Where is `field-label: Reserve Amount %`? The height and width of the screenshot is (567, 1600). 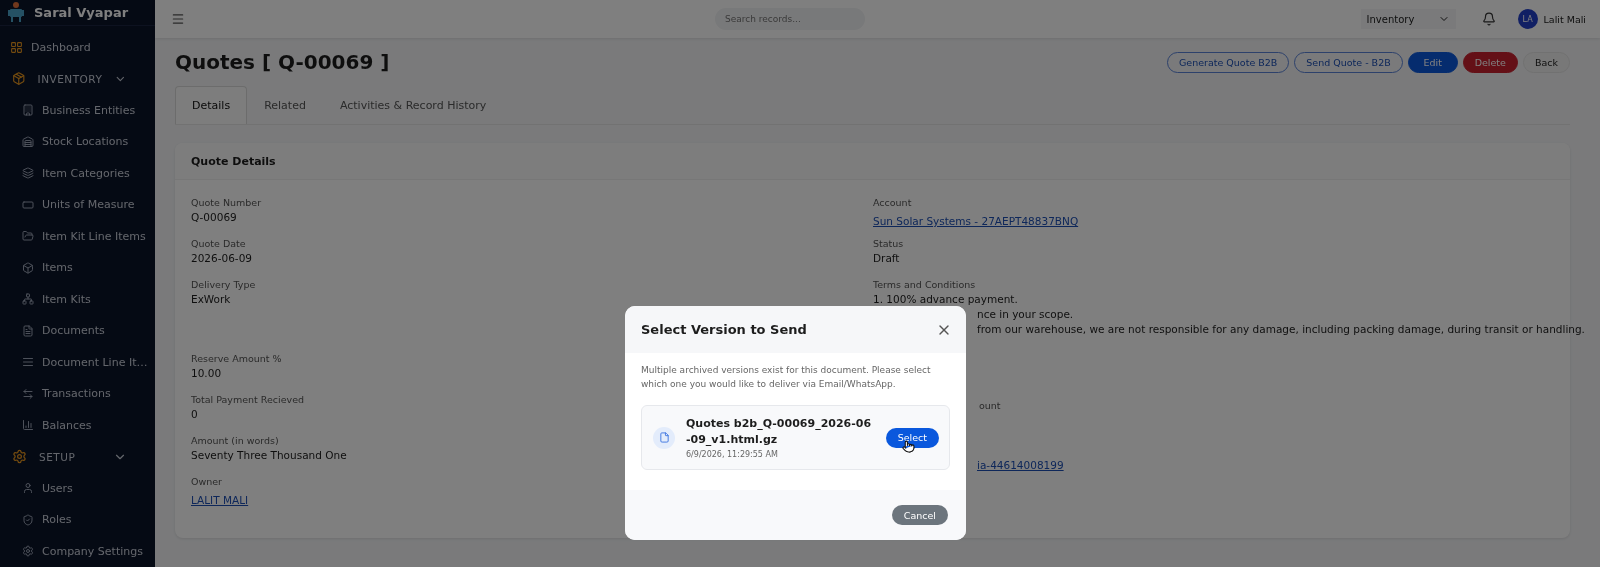 field-label: Reserve Amount % is located at coordinates (236, 359).